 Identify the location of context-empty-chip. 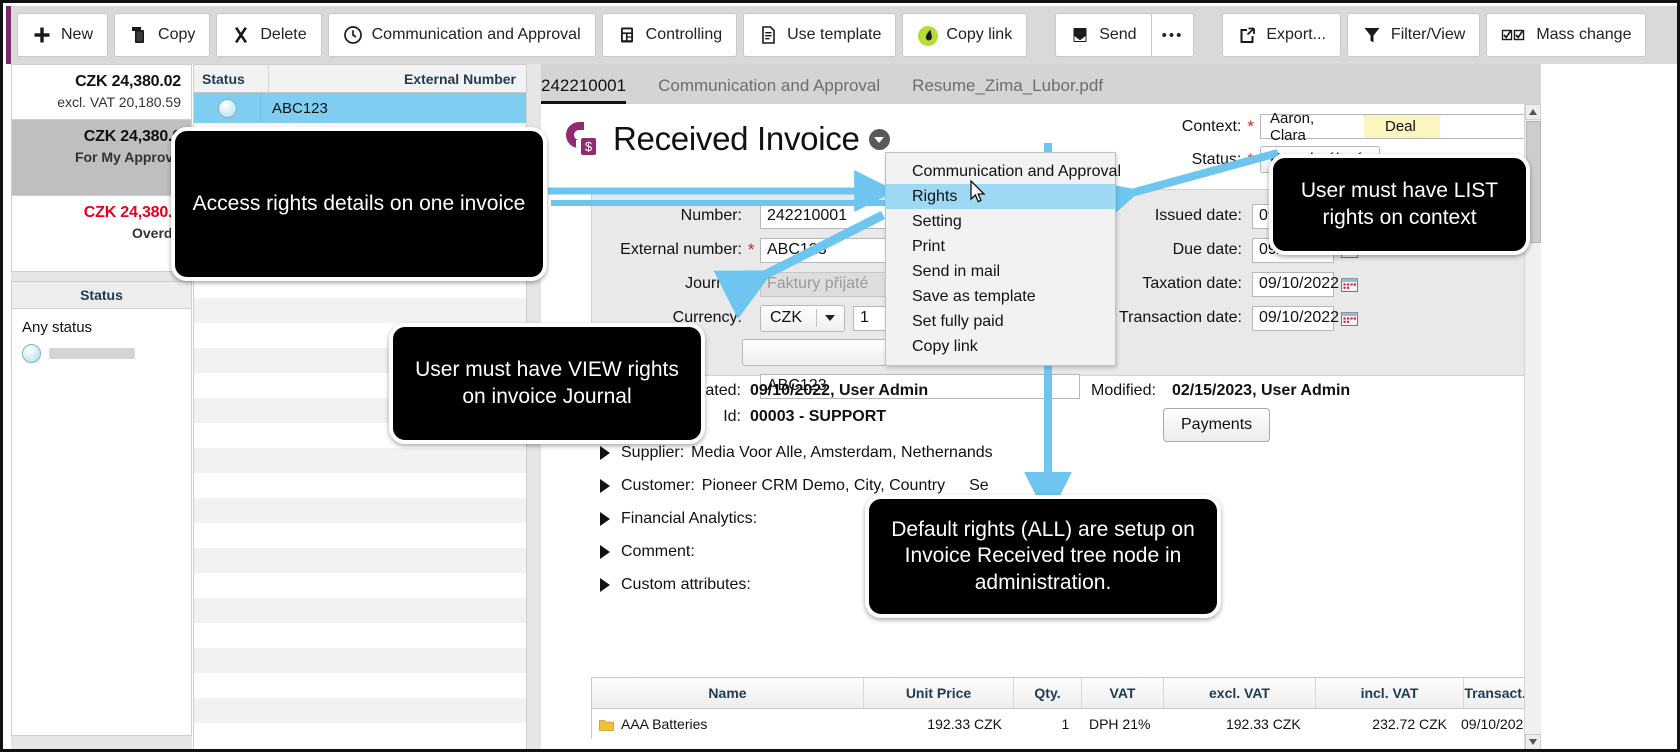
(1487, 126).